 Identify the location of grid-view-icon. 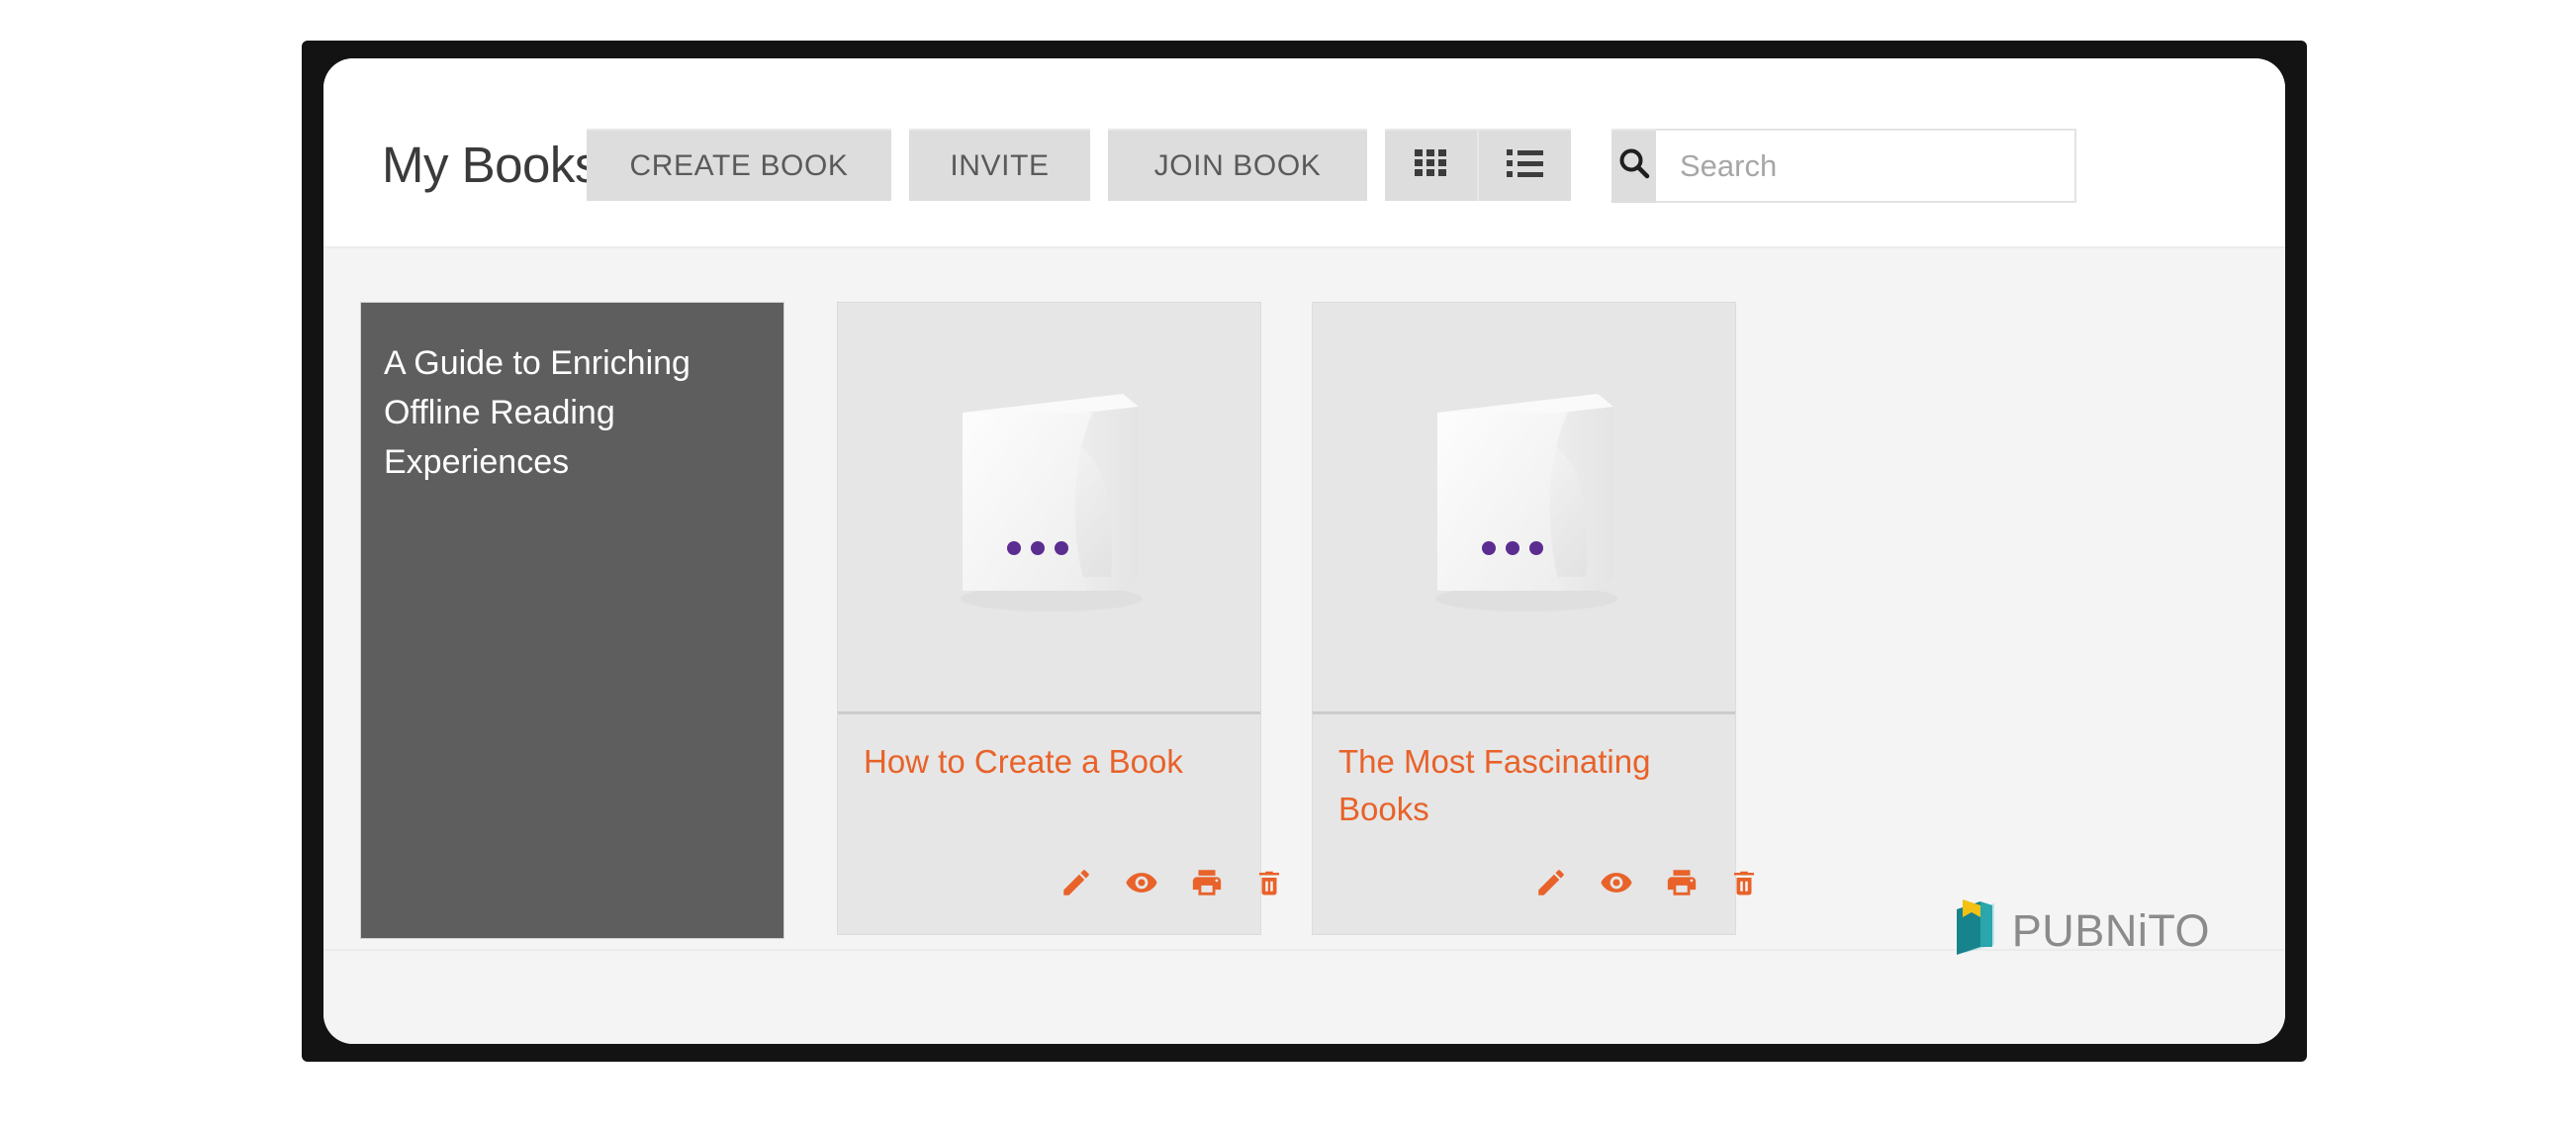
(1431, 166).